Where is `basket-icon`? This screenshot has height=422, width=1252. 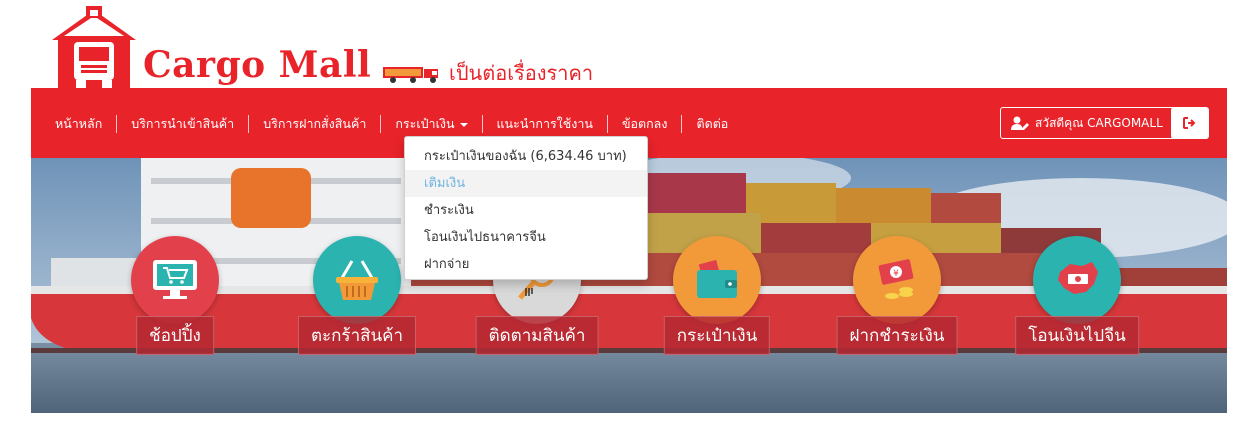
basket-icon is located at coordinates (357, 280).